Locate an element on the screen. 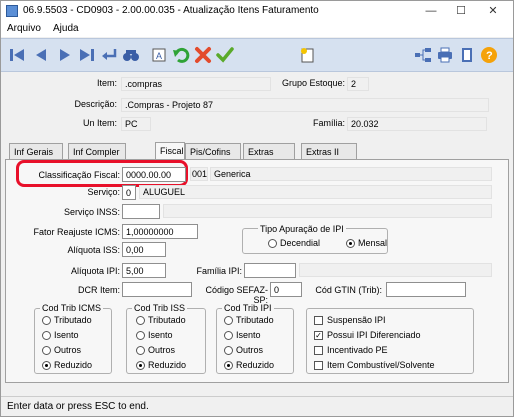  close-button: ✕ is located at coordinates (493, 11).